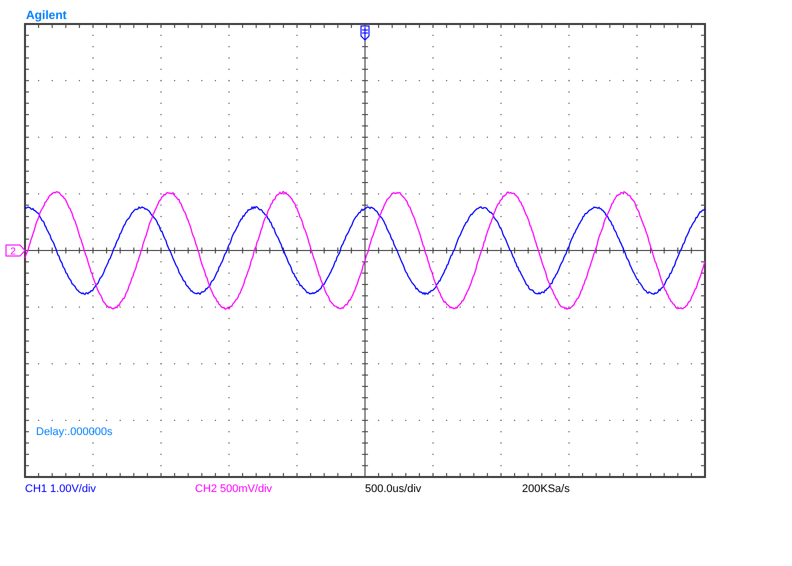 The image size is (792, 566). What do you see at coordinates (546, 489) in the screenshot?
I see `sample-rate-readout: 200KSa/s` at bounding box center [546, 489].